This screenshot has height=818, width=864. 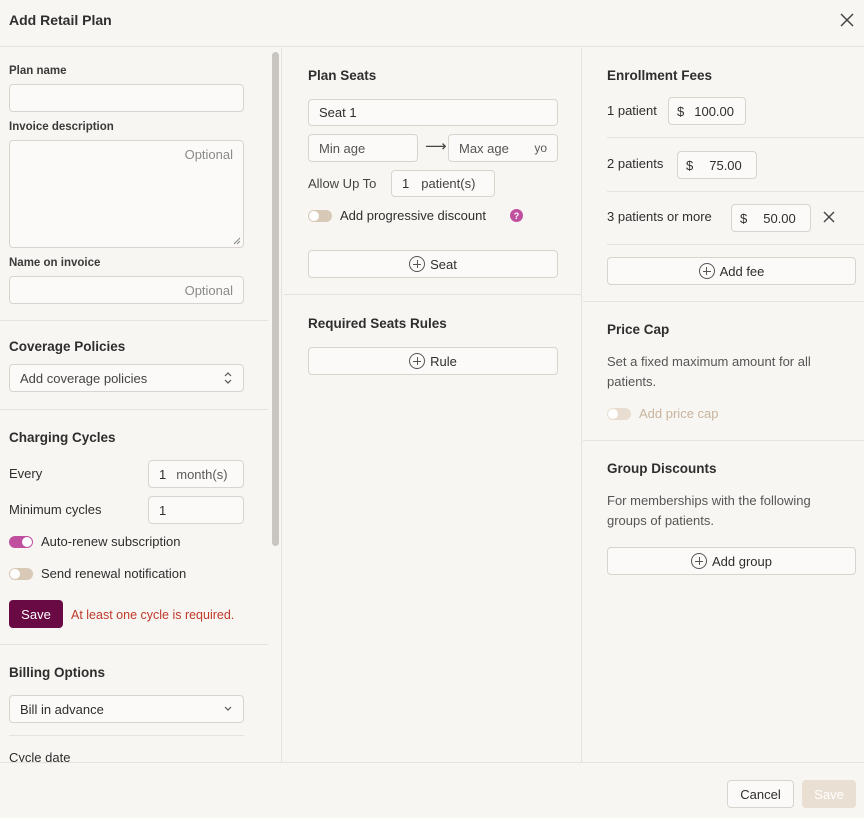 I want to click on minimum-cycles-value: 1, so click(x=163, y=510).